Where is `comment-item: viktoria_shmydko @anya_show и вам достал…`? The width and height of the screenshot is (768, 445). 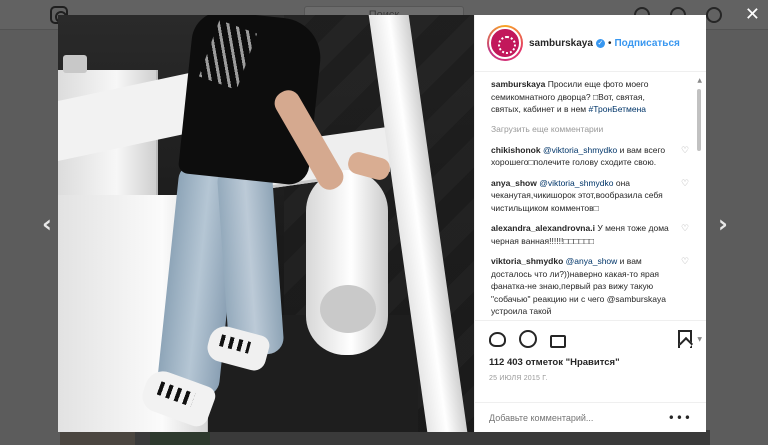
comment-item: viktoria_shmydko @anya_show и вам достал… is located at coordinates (592, 286).